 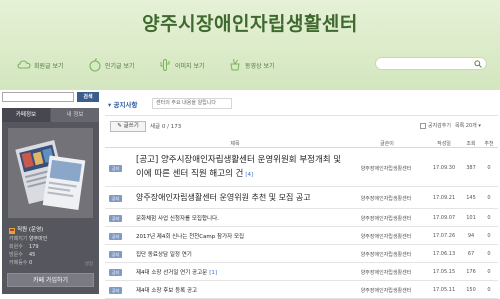 I want to click on member-grade-label: 직원 (운영), so click(x=30, y=230).